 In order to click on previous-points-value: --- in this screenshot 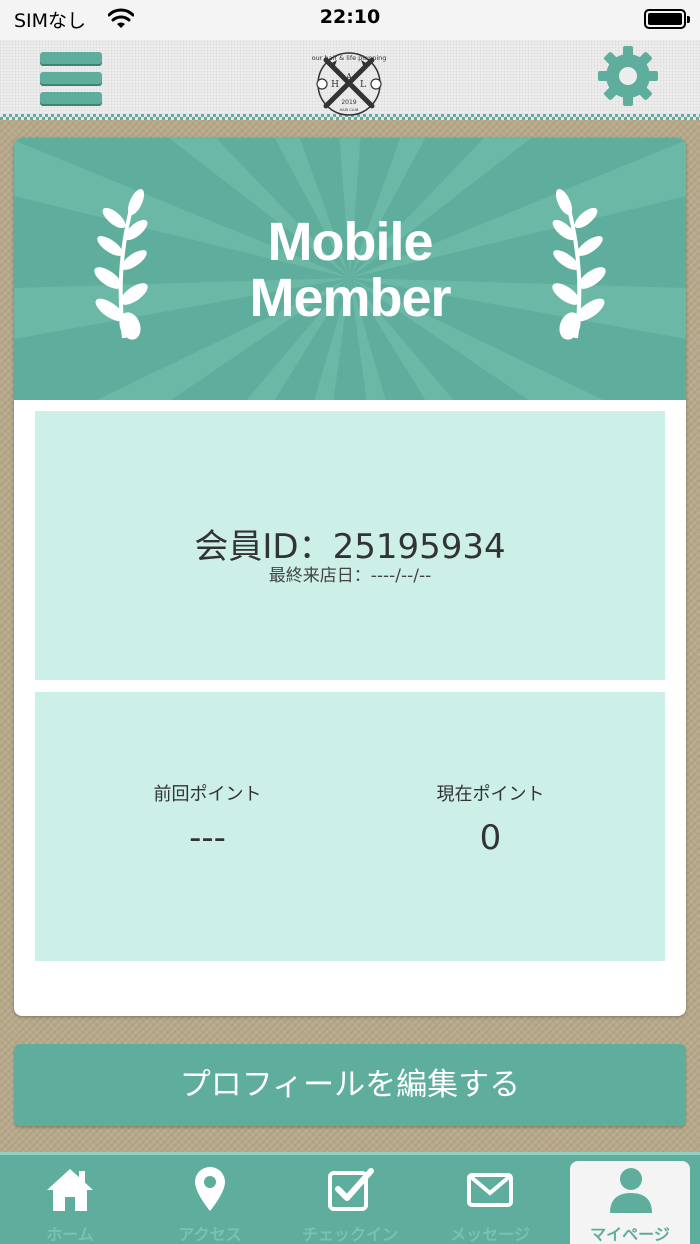, I will do `click(207, 838)`.